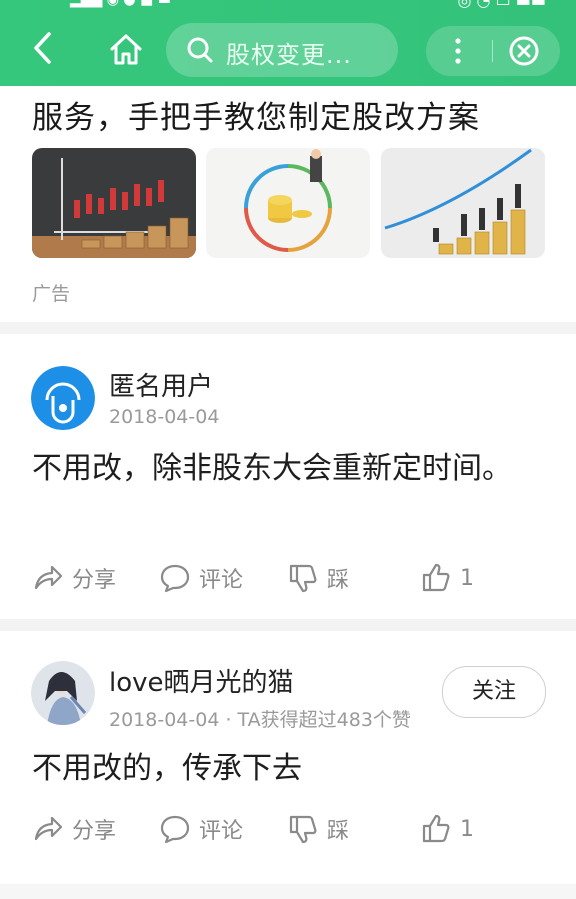 Image resolution: width=576 pixels, height=899 pixels. Describe the element at coordinates (256, 114) in the screenshot. I see `ad-title: 服务，手把手教您制定股改方案` at that location.